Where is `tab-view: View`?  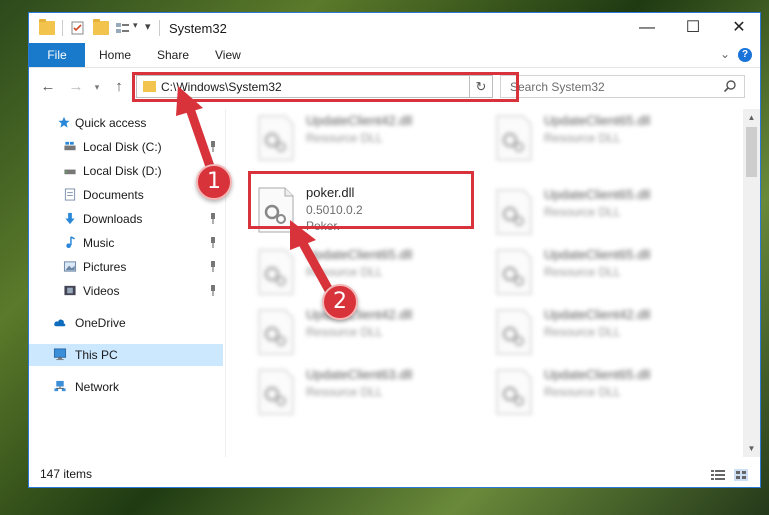 tab-view: View is located at coordinates (228, 55).